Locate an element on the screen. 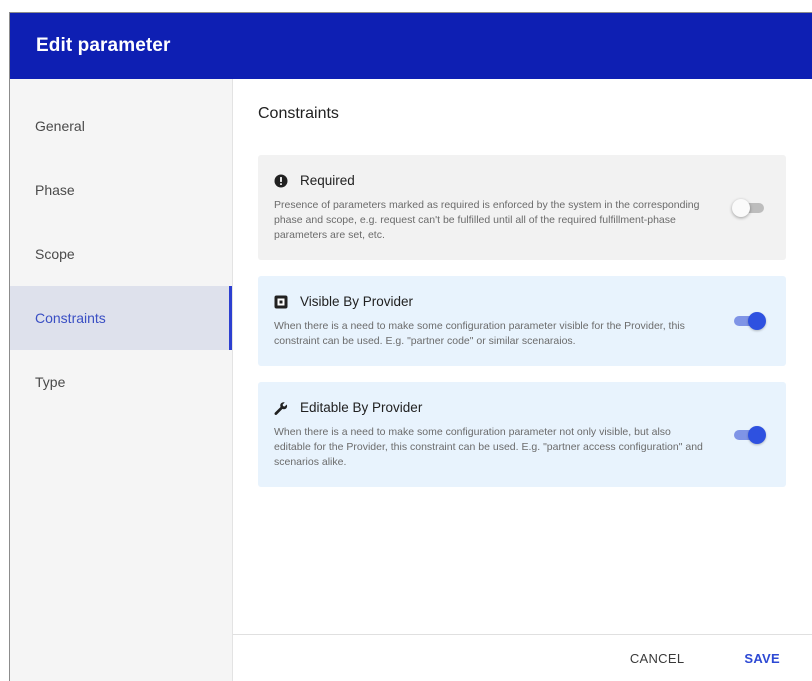  wrench-icon is located at coordinates (281, 408).